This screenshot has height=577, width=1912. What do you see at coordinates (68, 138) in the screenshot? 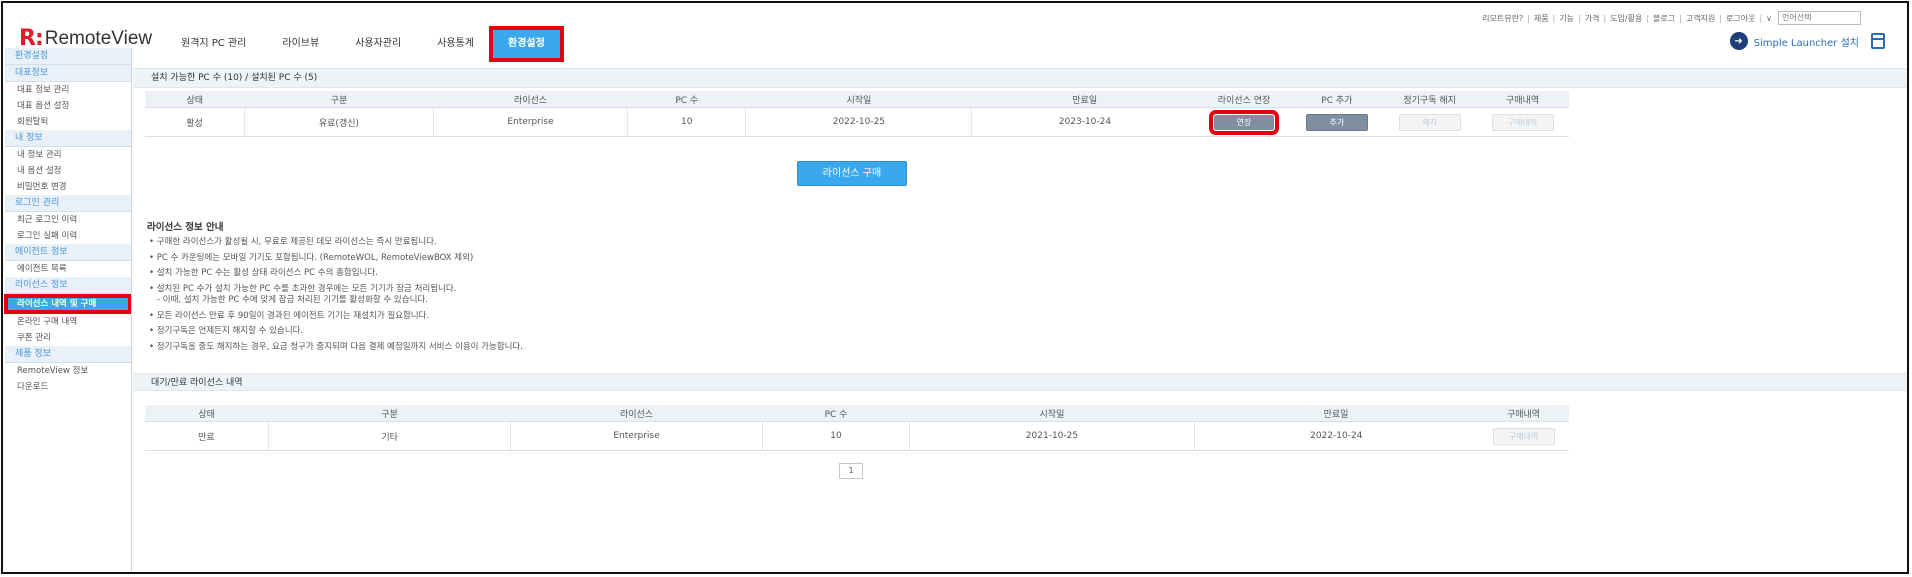
I see `sidebar-head-my-info: 내 정보` at bounding box center [68, 138].